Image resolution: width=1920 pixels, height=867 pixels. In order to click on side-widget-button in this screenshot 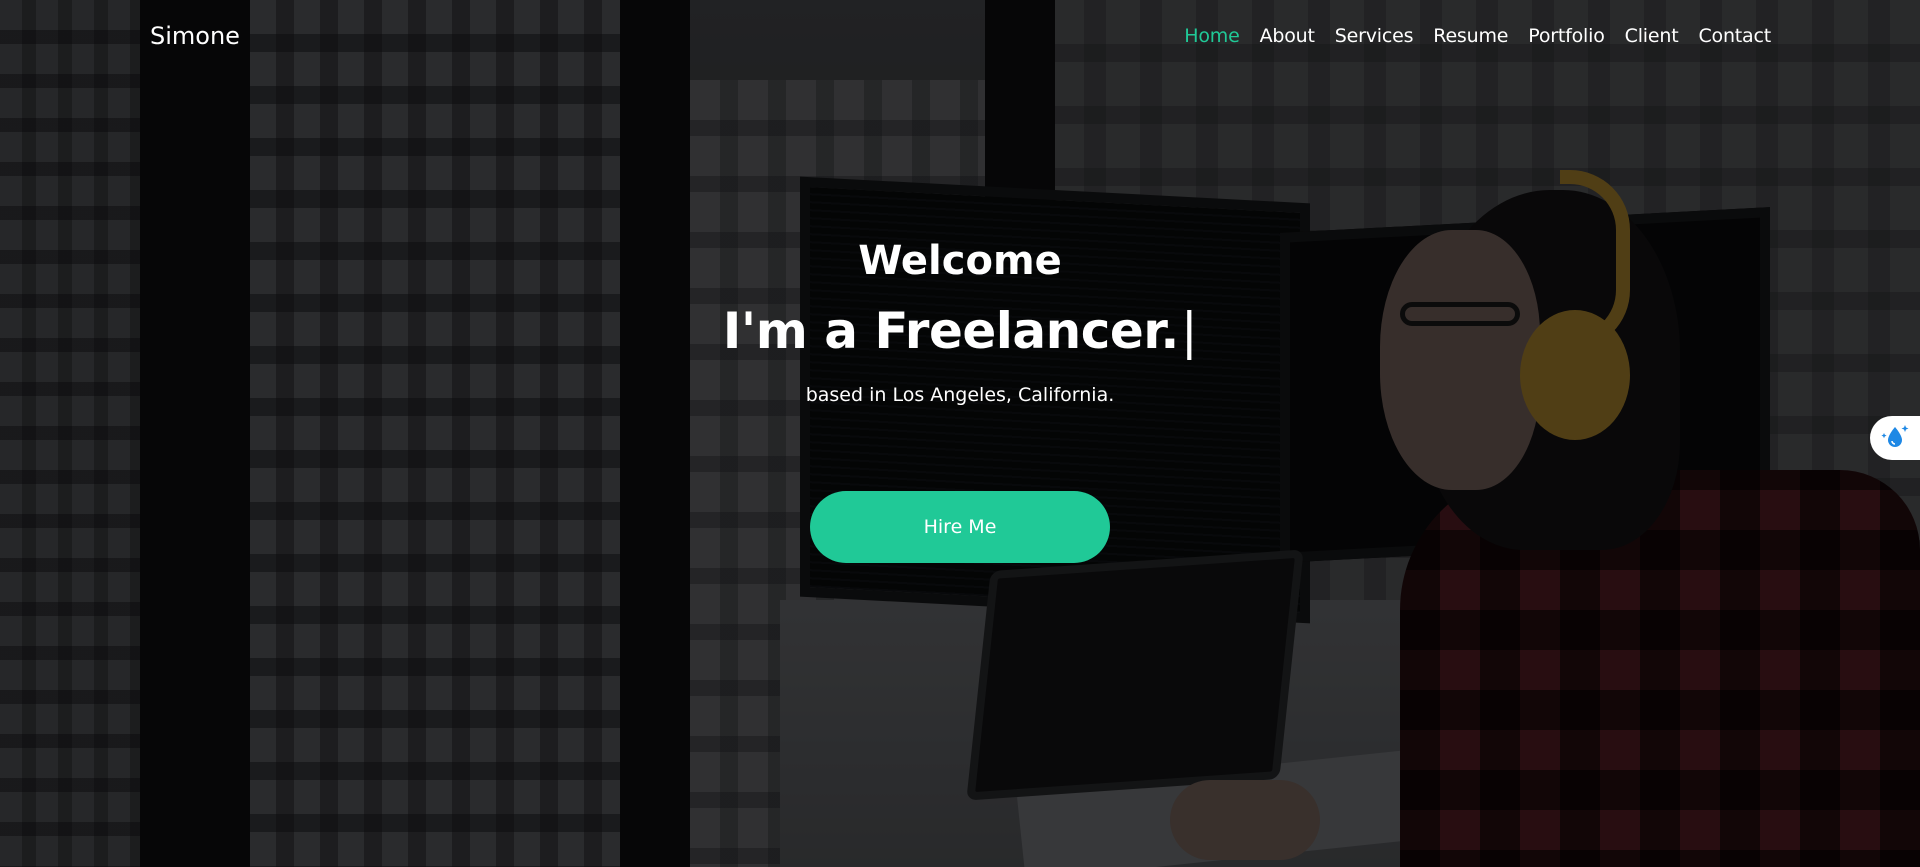, I will do `click(1895, 438)`.